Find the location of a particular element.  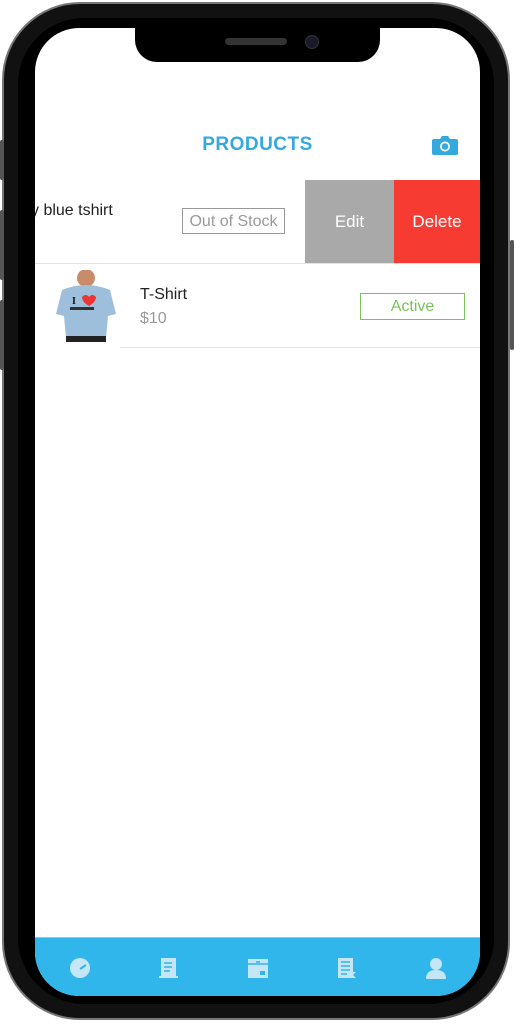

mute-button is located at coordinates (2, 160).